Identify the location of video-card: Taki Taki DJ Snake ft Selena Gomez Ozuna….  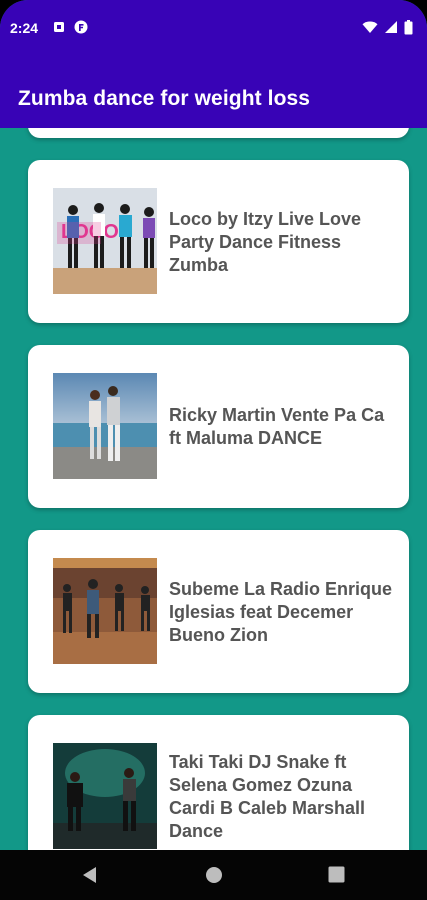
(218, 782).